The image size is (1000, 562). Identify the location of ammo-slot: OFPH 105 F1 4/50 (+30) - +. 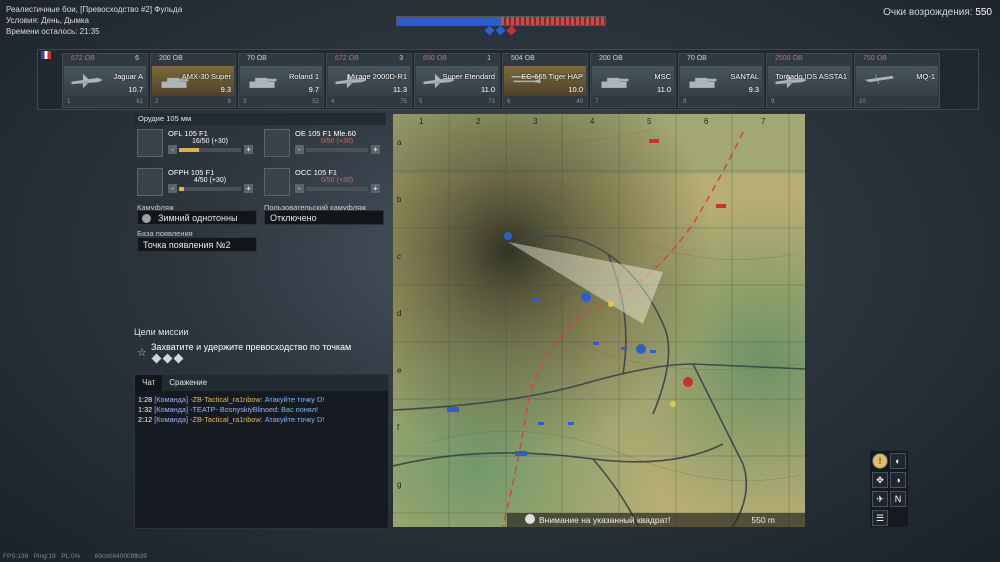
(196, 182).